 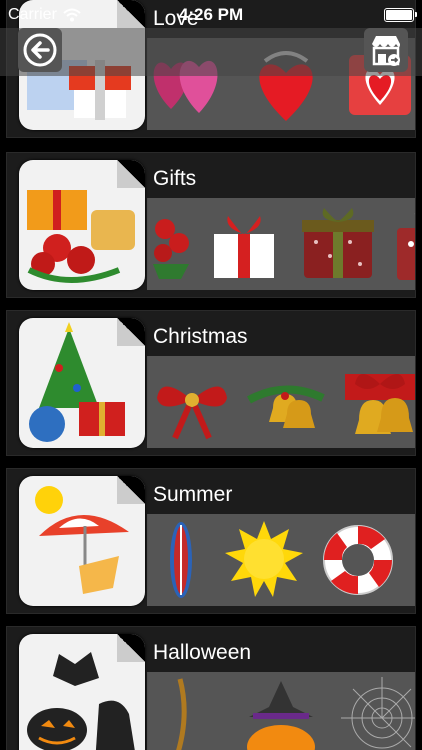 I want to click on surfboard-thumb, so click(x=181, y=560).